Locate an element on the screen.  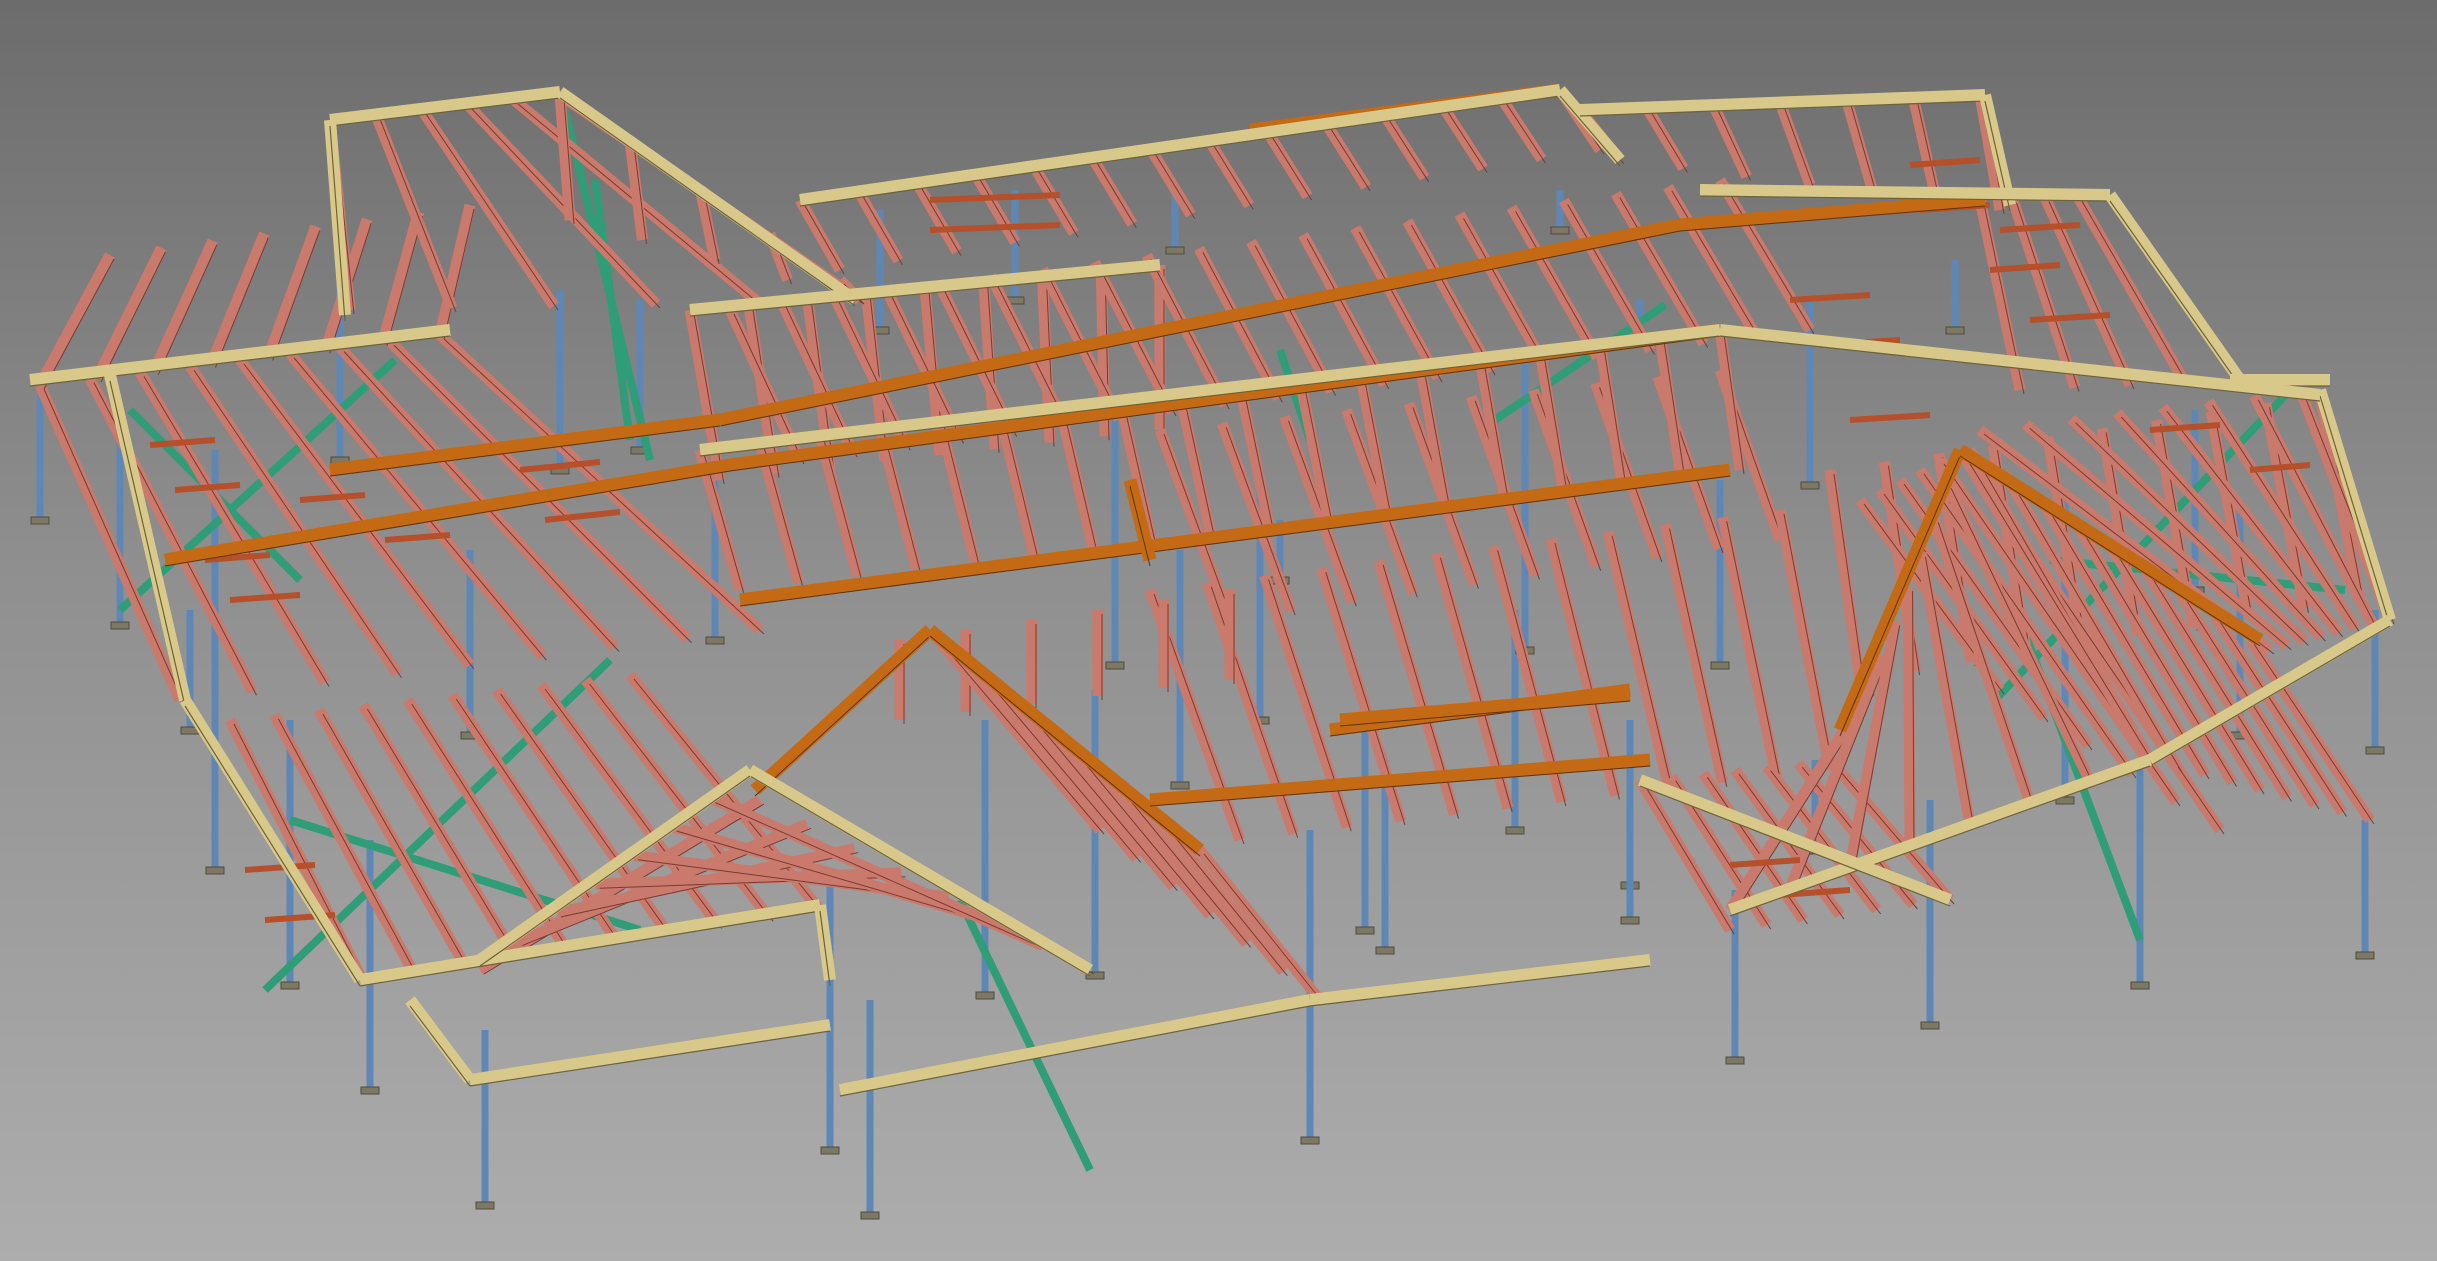
diagonal-brace is located at coordinates (612, 310).